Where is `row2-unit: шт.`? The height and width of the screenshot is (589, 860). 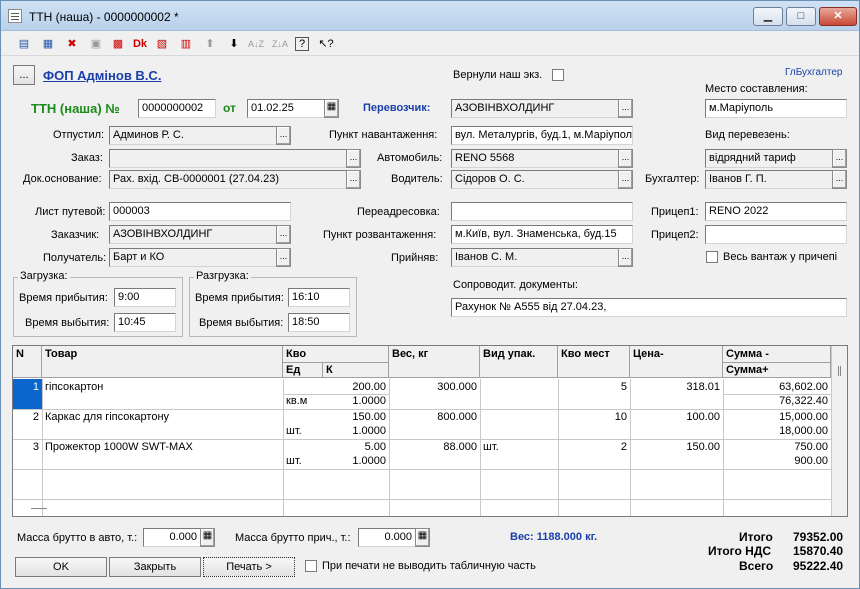 row2-unit: шт. is located at coordinates (303, 431).